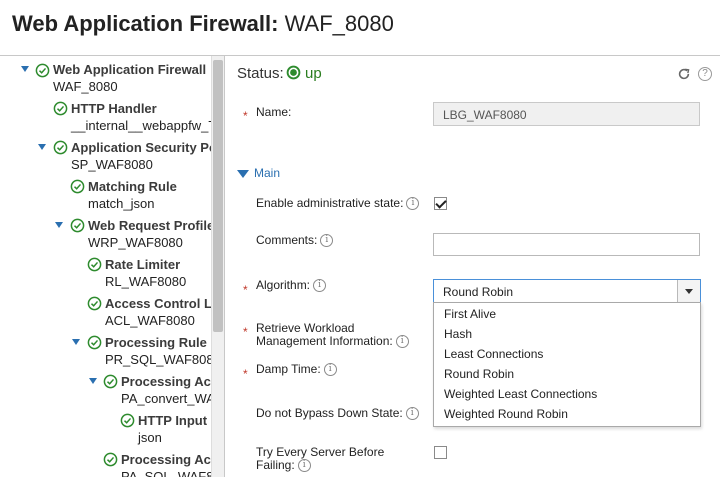  I want to click on retrieve-workload-label-2: Management Information: i, so click(332, 341).